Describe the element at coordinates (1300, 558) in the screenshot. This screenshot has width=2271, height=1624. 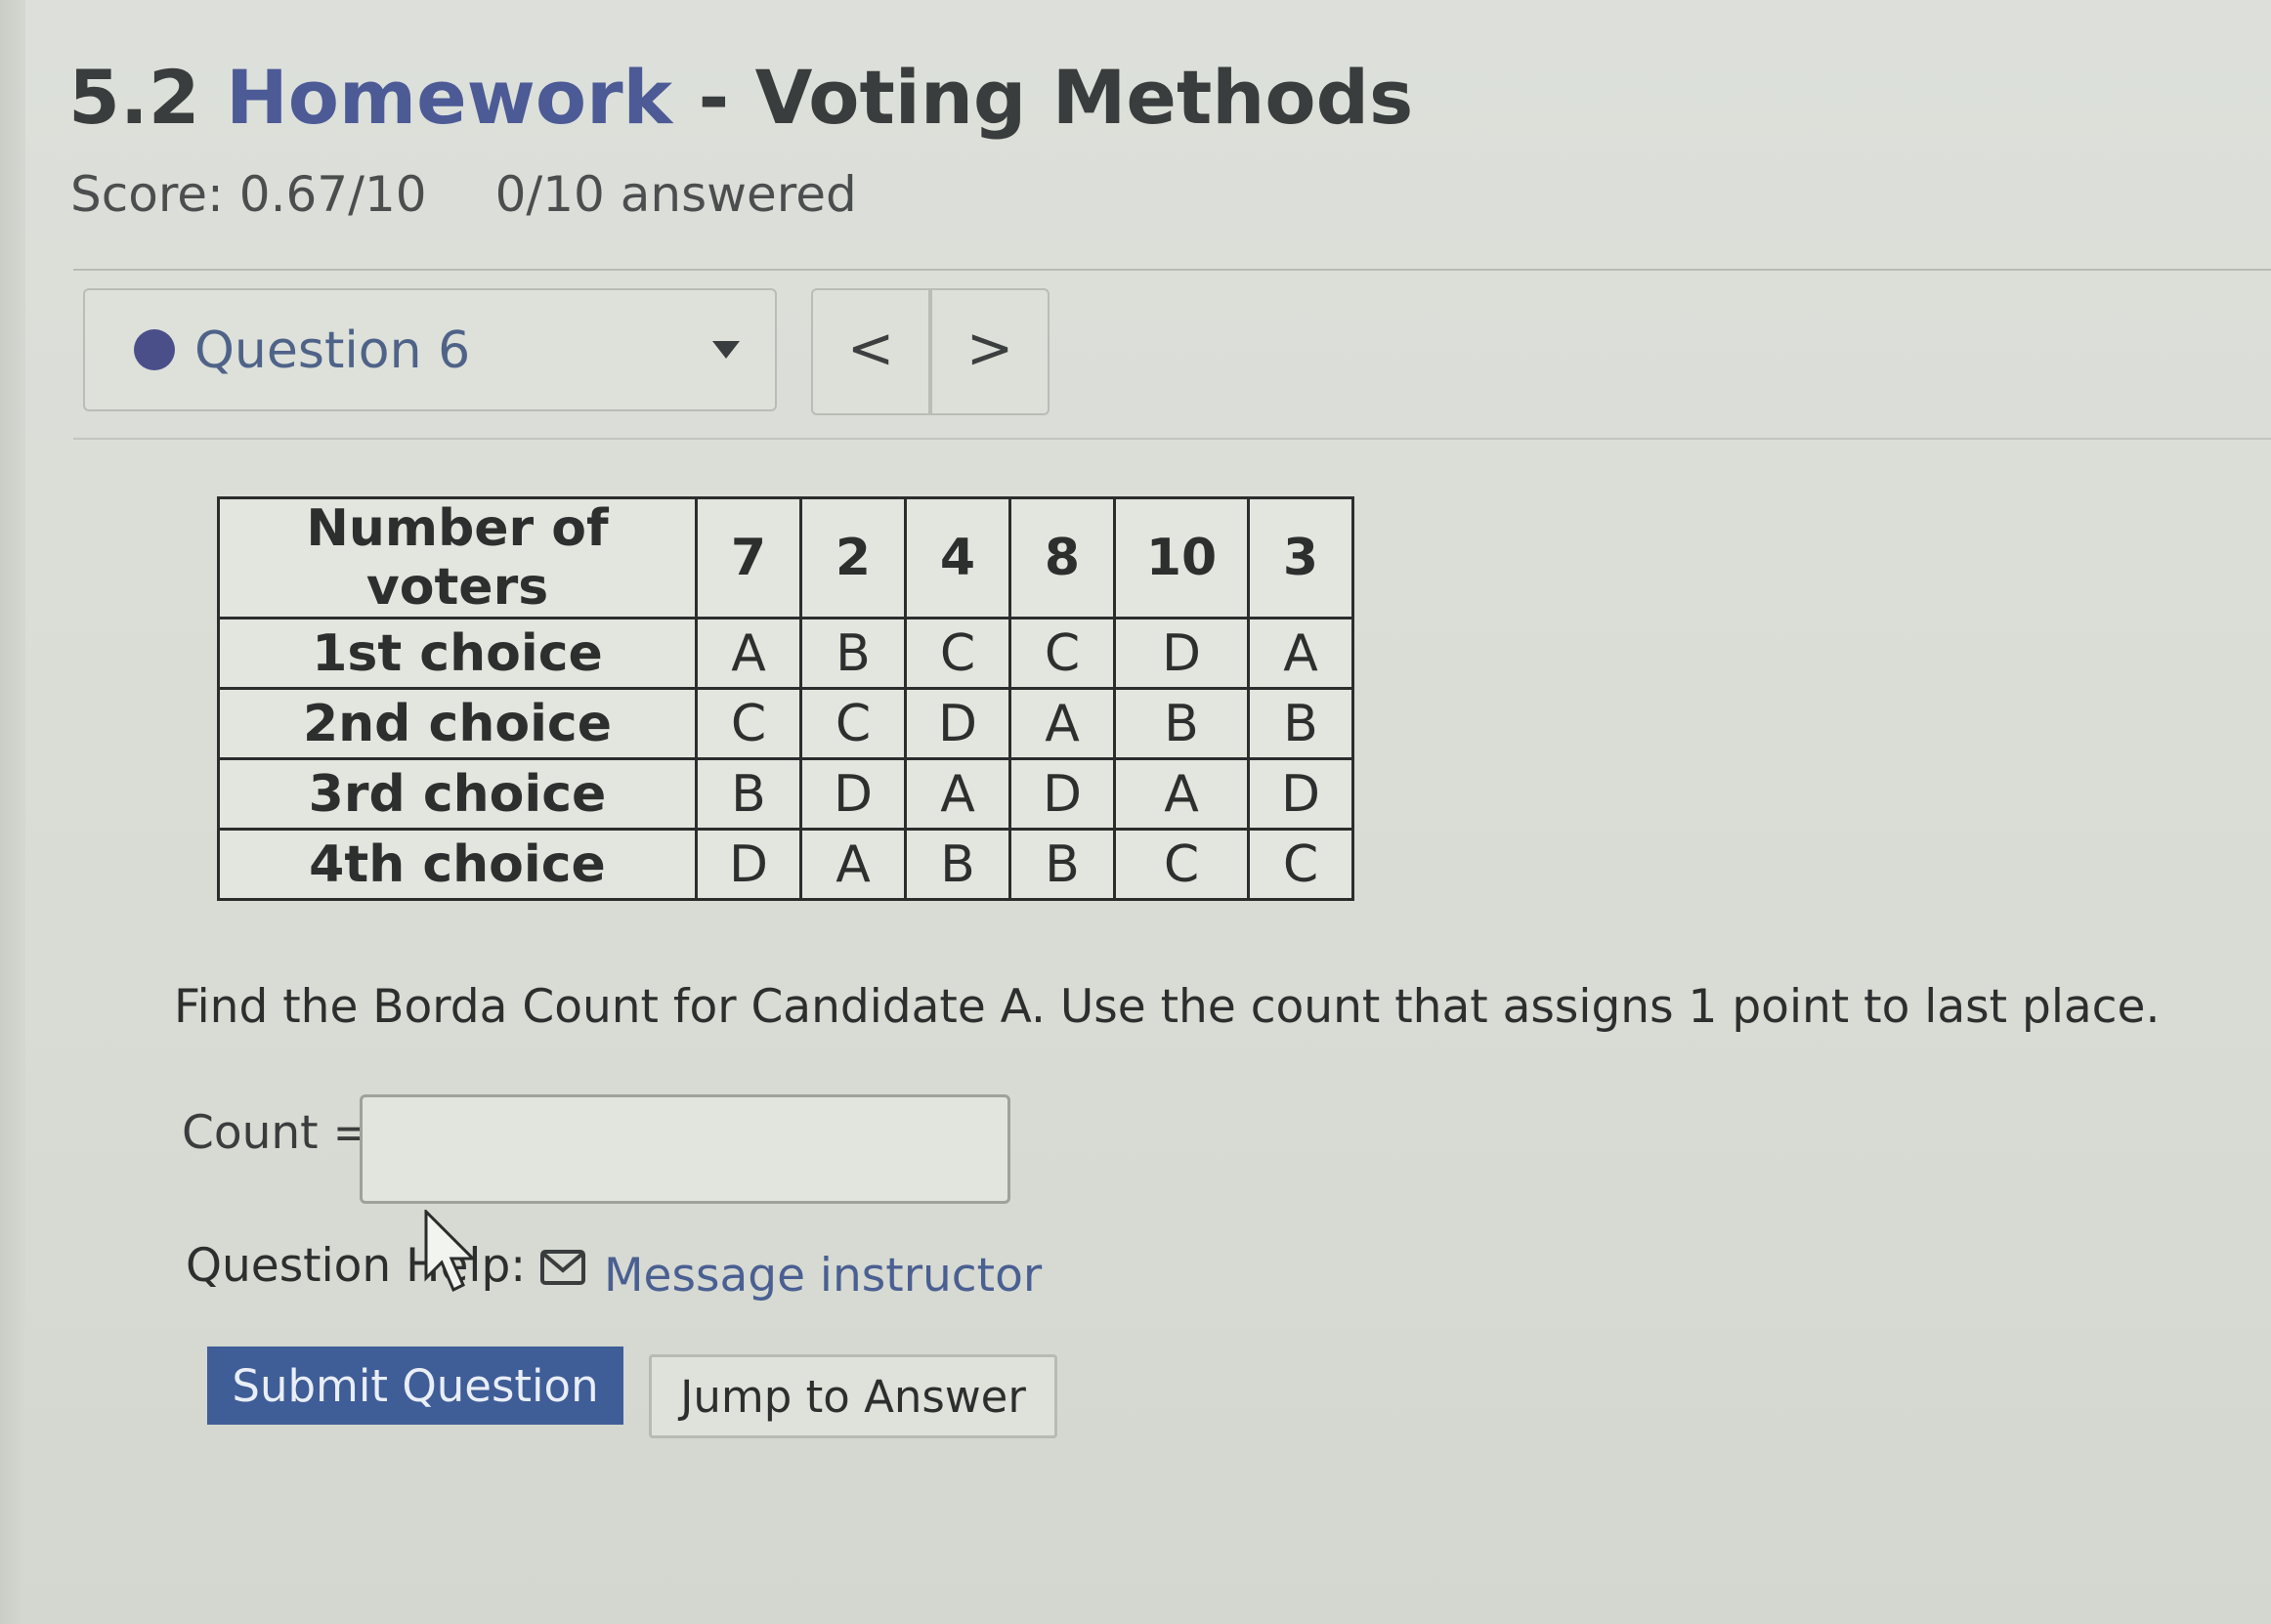
I see `voter-count-cell: 3` at that location.